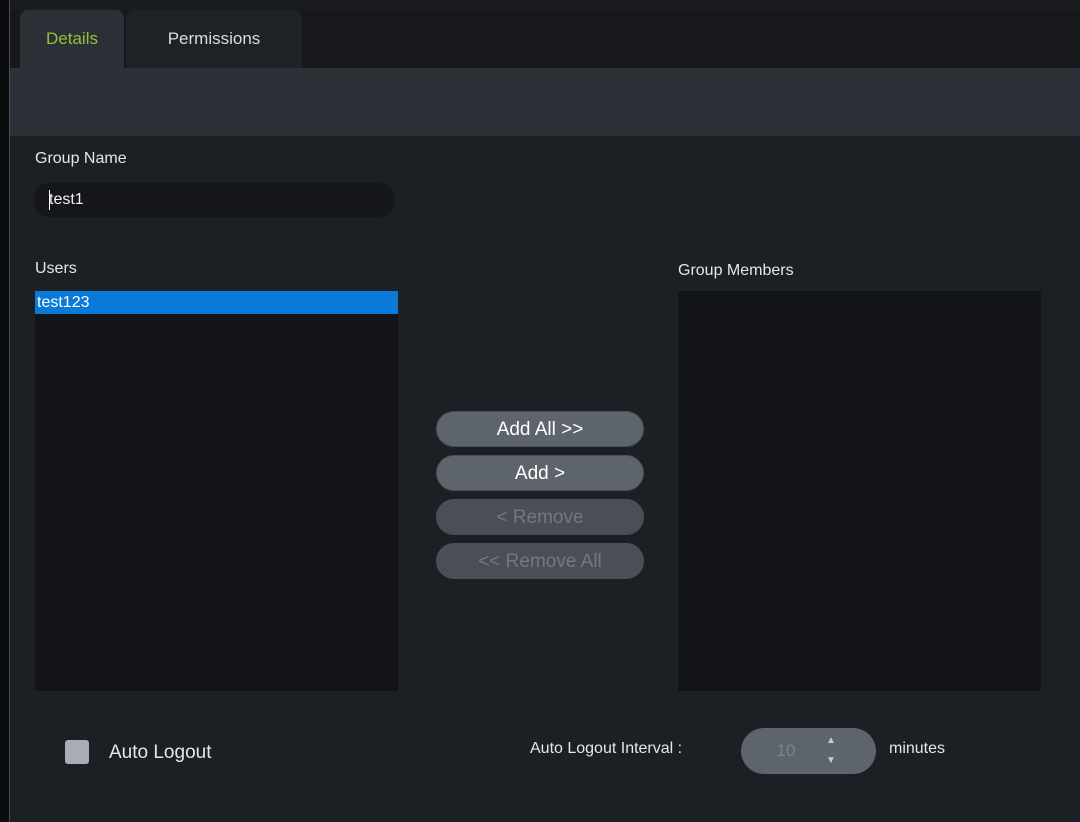 Image resolution: width=1080 pixels, height=822 pixels. Describe the element at coordinates (214, 200) in the screenshot. I see `group-name-input: test1` at that location.